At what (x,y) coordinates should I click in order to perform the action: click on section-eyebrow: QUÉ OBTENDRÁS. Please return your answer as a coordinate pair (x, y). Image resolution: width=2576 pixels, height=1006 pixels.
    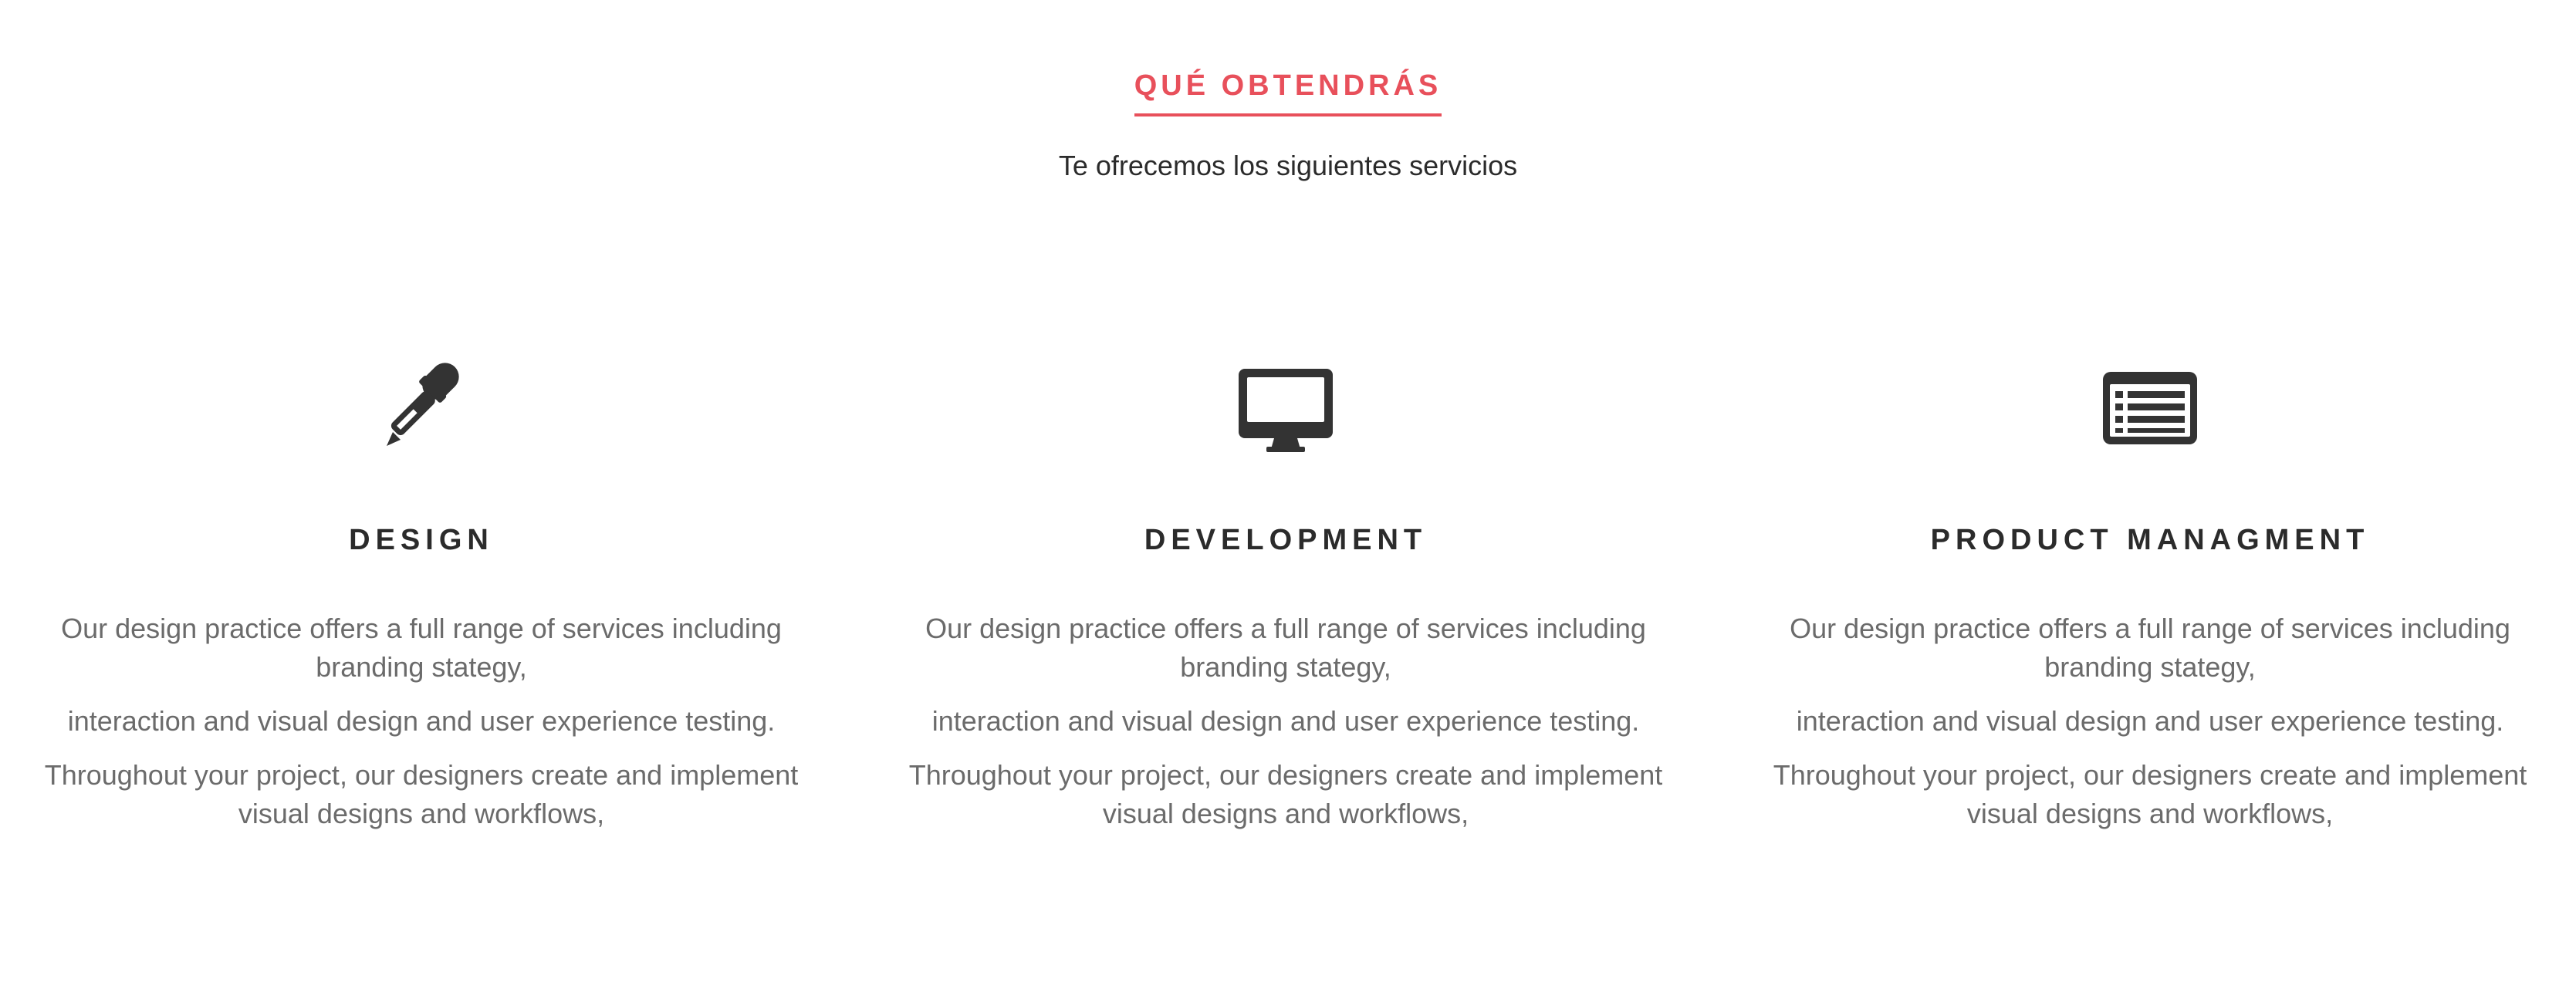
    Looking at the image, I should click on (1288, 92).